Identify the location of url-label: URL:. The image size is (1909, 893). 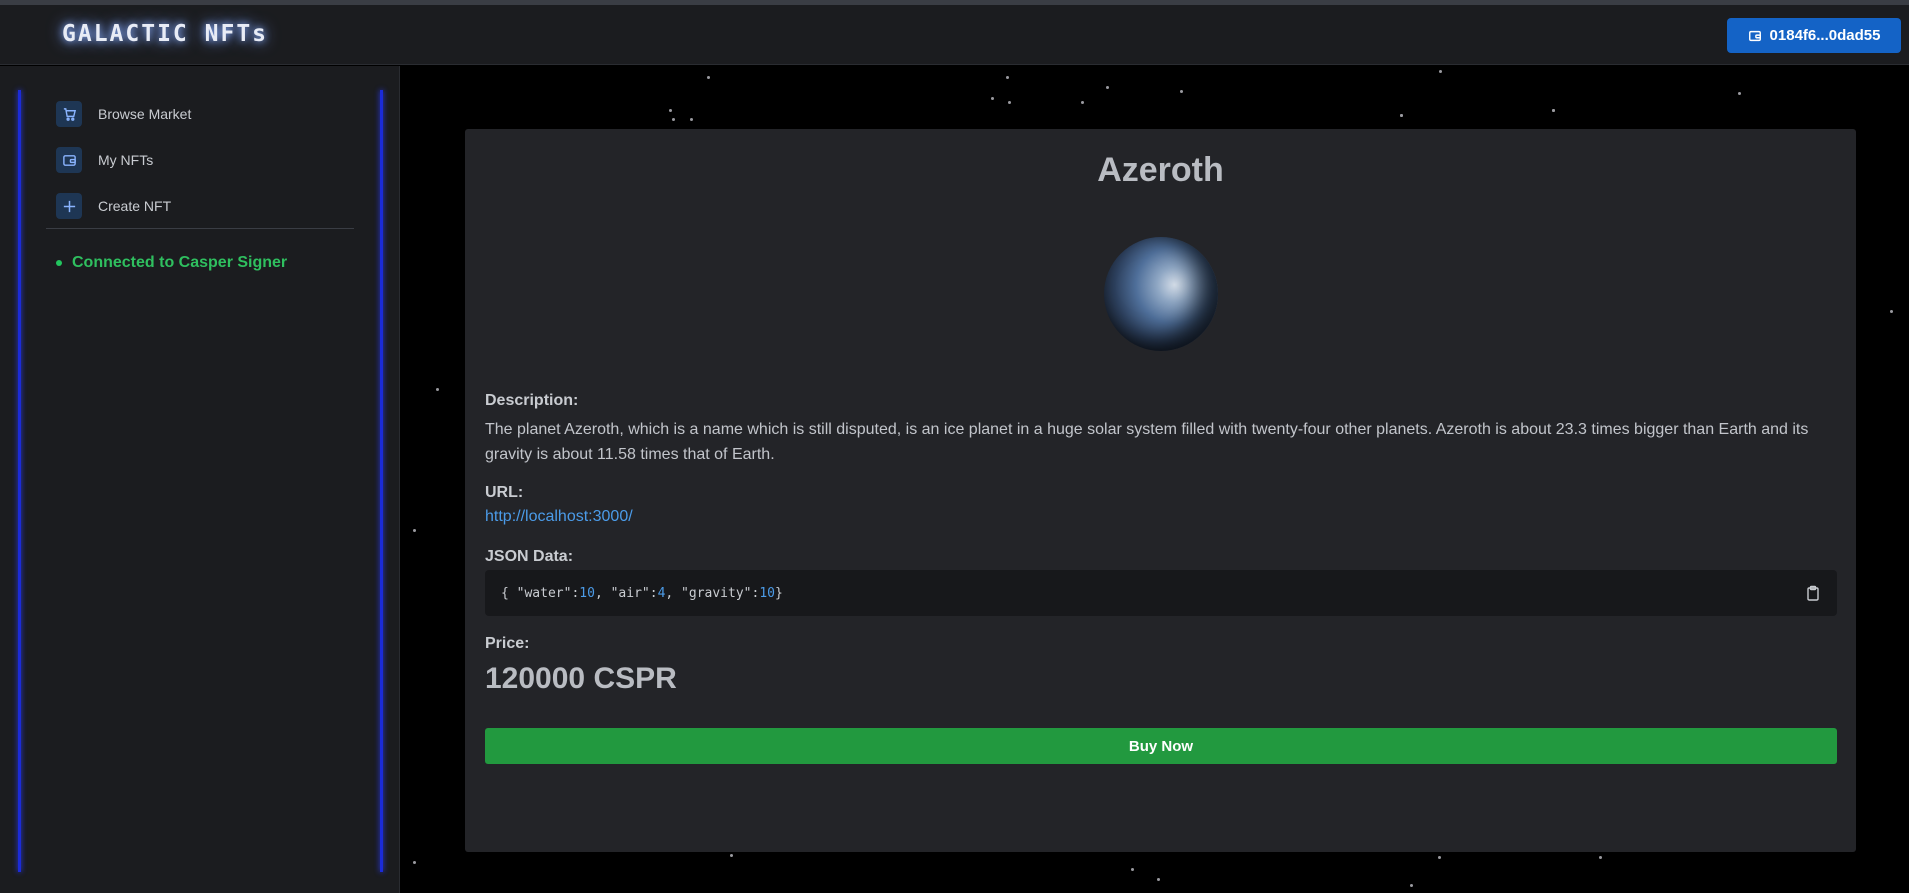
(504, 492).